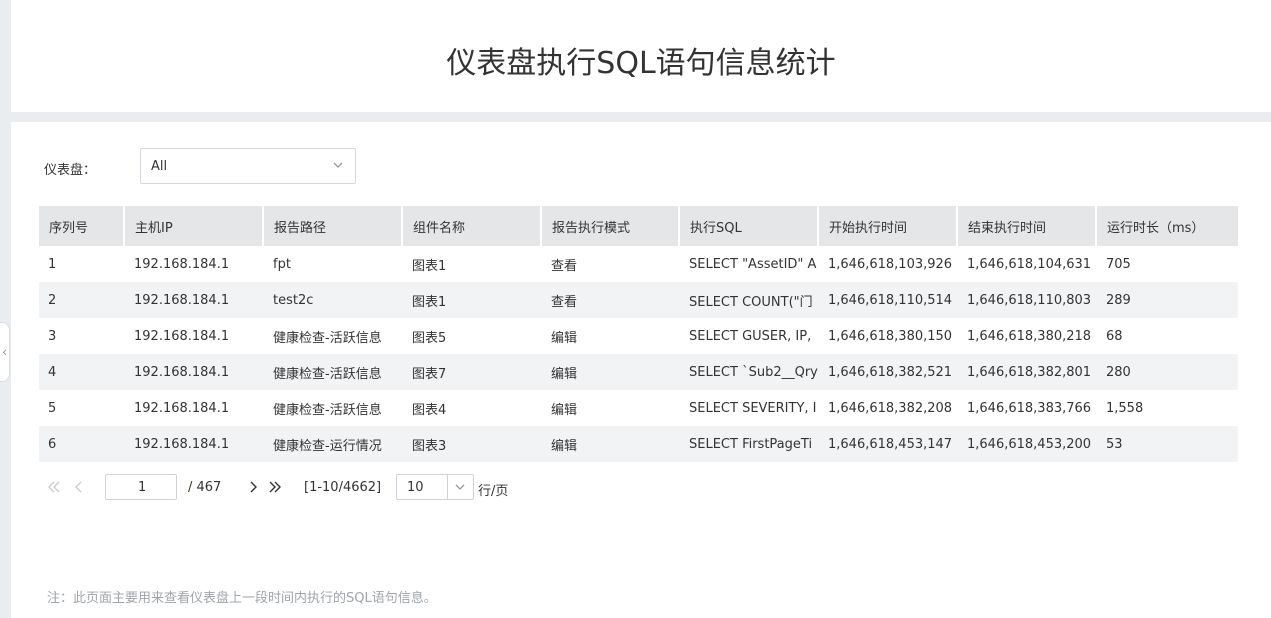 The width and height of the screenshot is (1271, 618). What do you see at coordinates (1027, 408) in the screenshot?
I see `table-cell: 1,646,618,383,766` at bounding box center [1027, 408].